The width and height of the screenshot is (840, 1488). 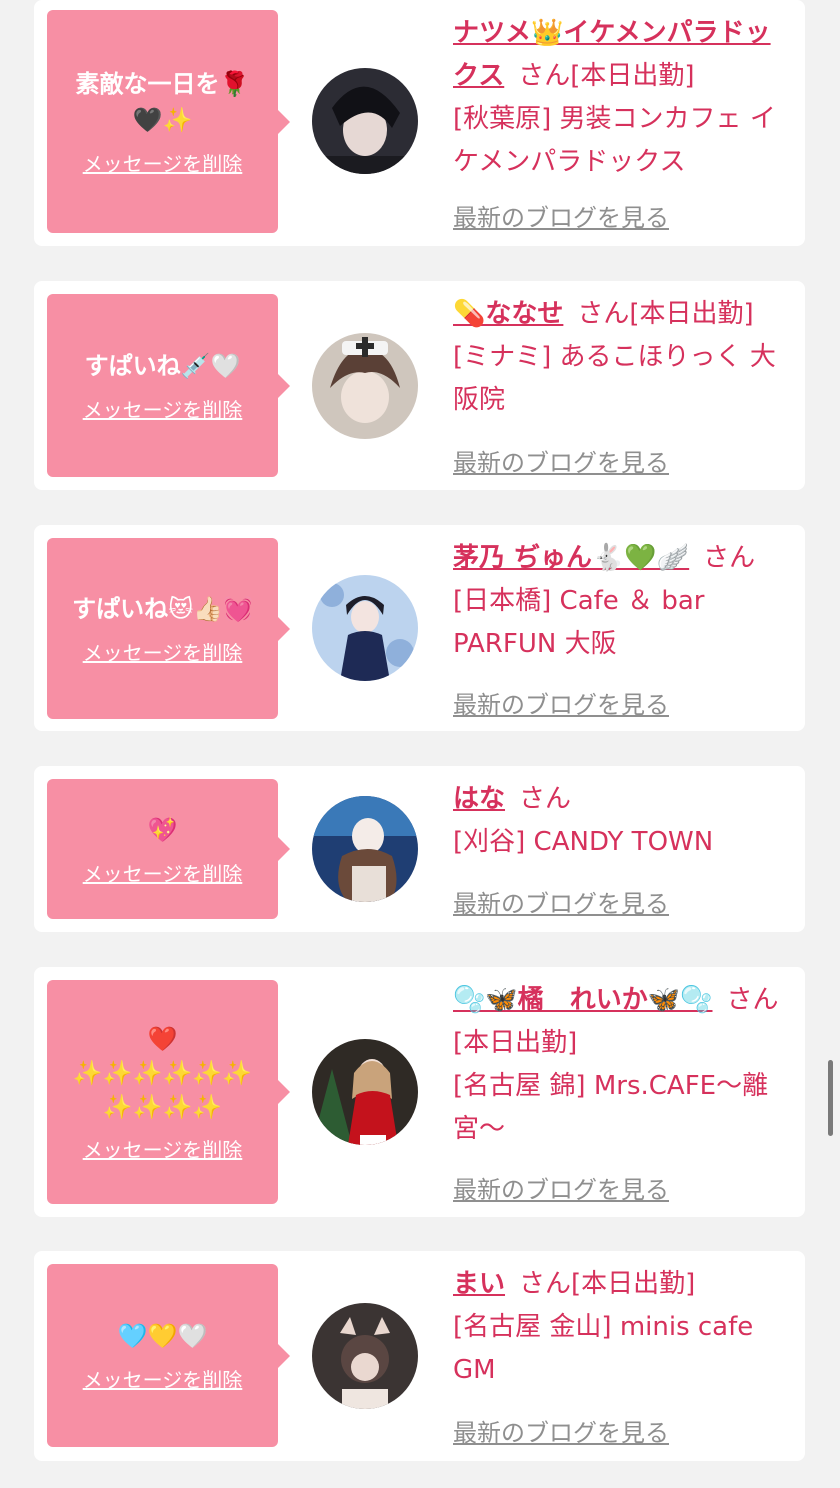 What do you see at coordinates (168, 849) in the screenshot?
I see `message-bubble: 💖 メッセージを削除` at bounding box center [168, 849].